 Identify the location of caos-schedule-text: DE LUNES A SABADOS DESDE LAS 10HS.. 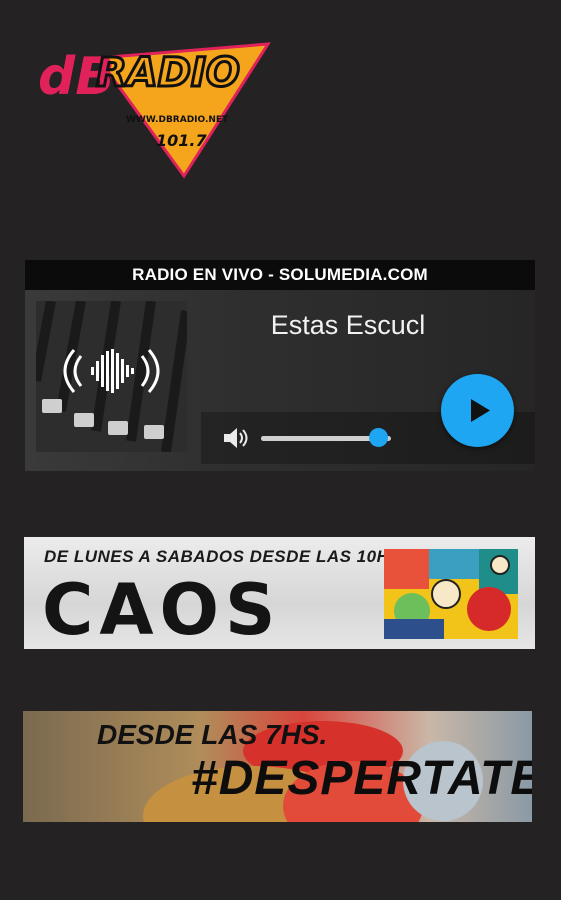
(225, 556).